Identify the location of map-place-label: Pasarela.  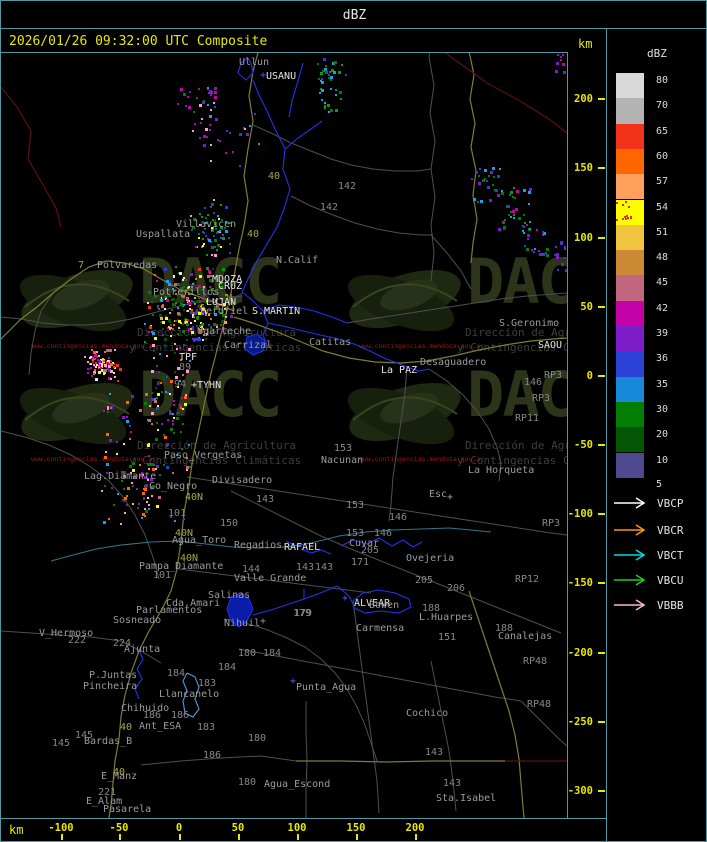
(127, 809).